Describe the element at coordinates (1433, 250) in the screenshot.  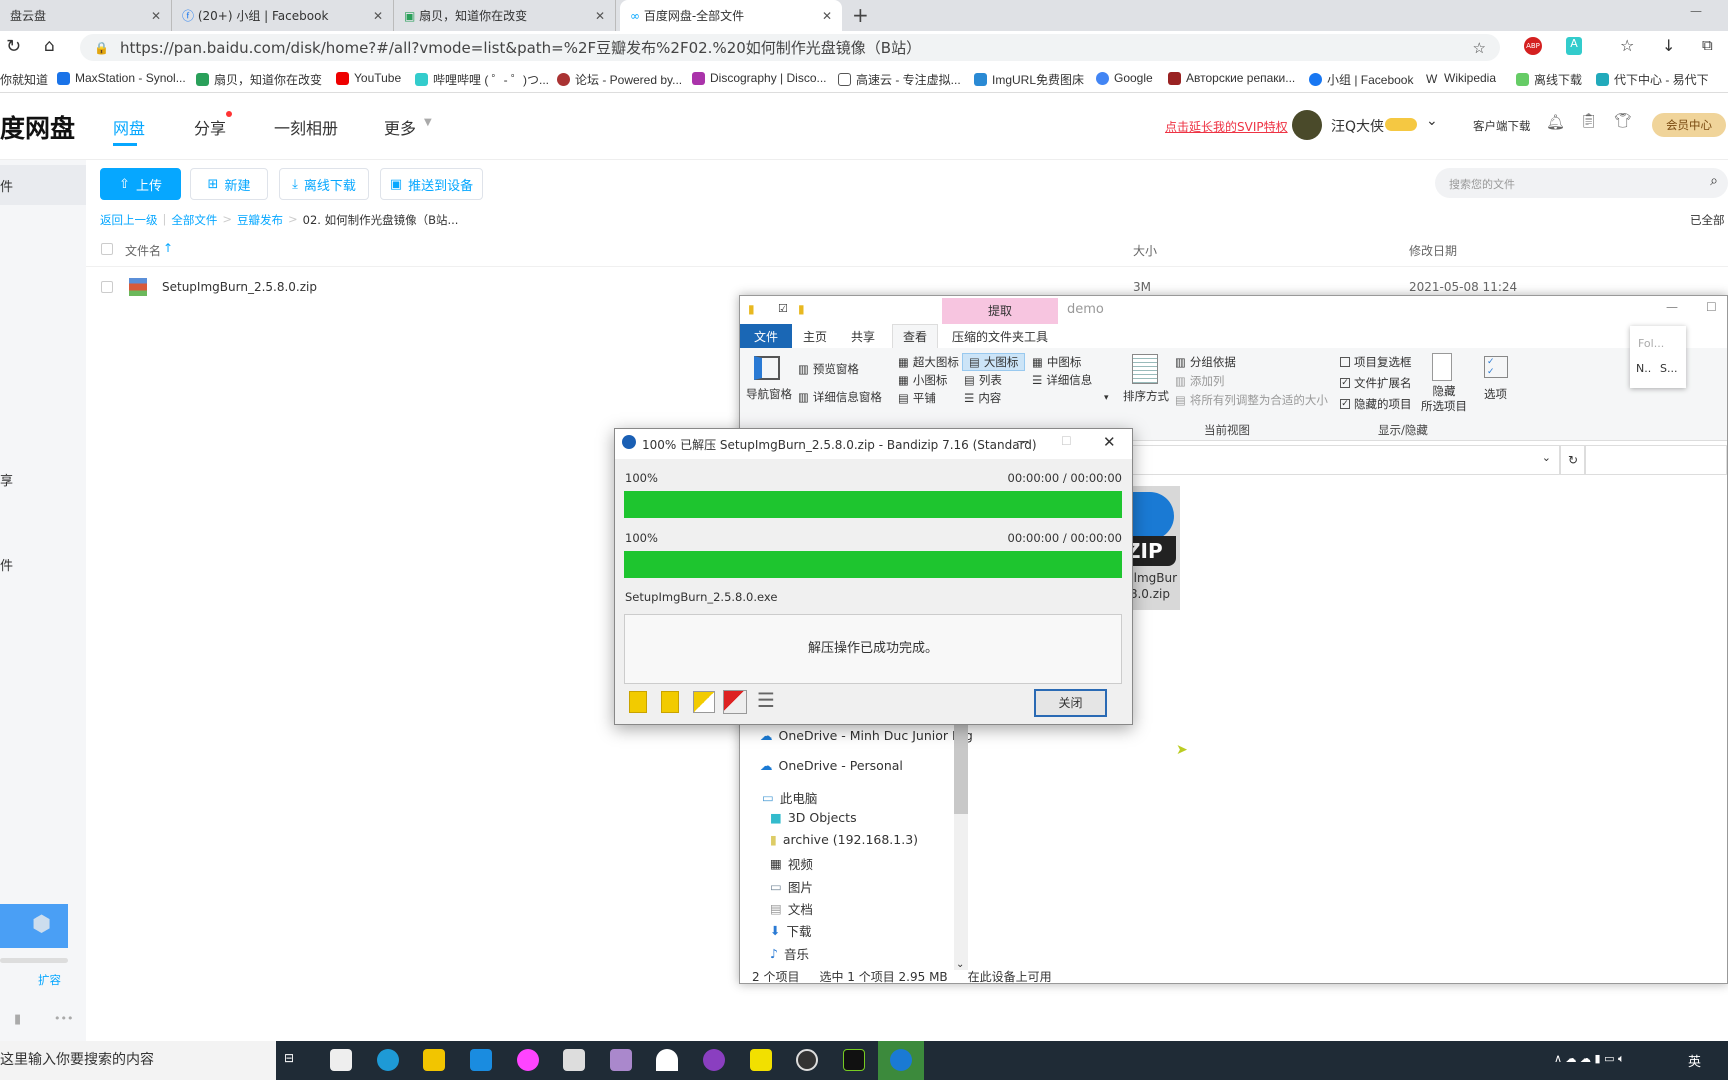
I see `column-date: 修改日期` at that location.